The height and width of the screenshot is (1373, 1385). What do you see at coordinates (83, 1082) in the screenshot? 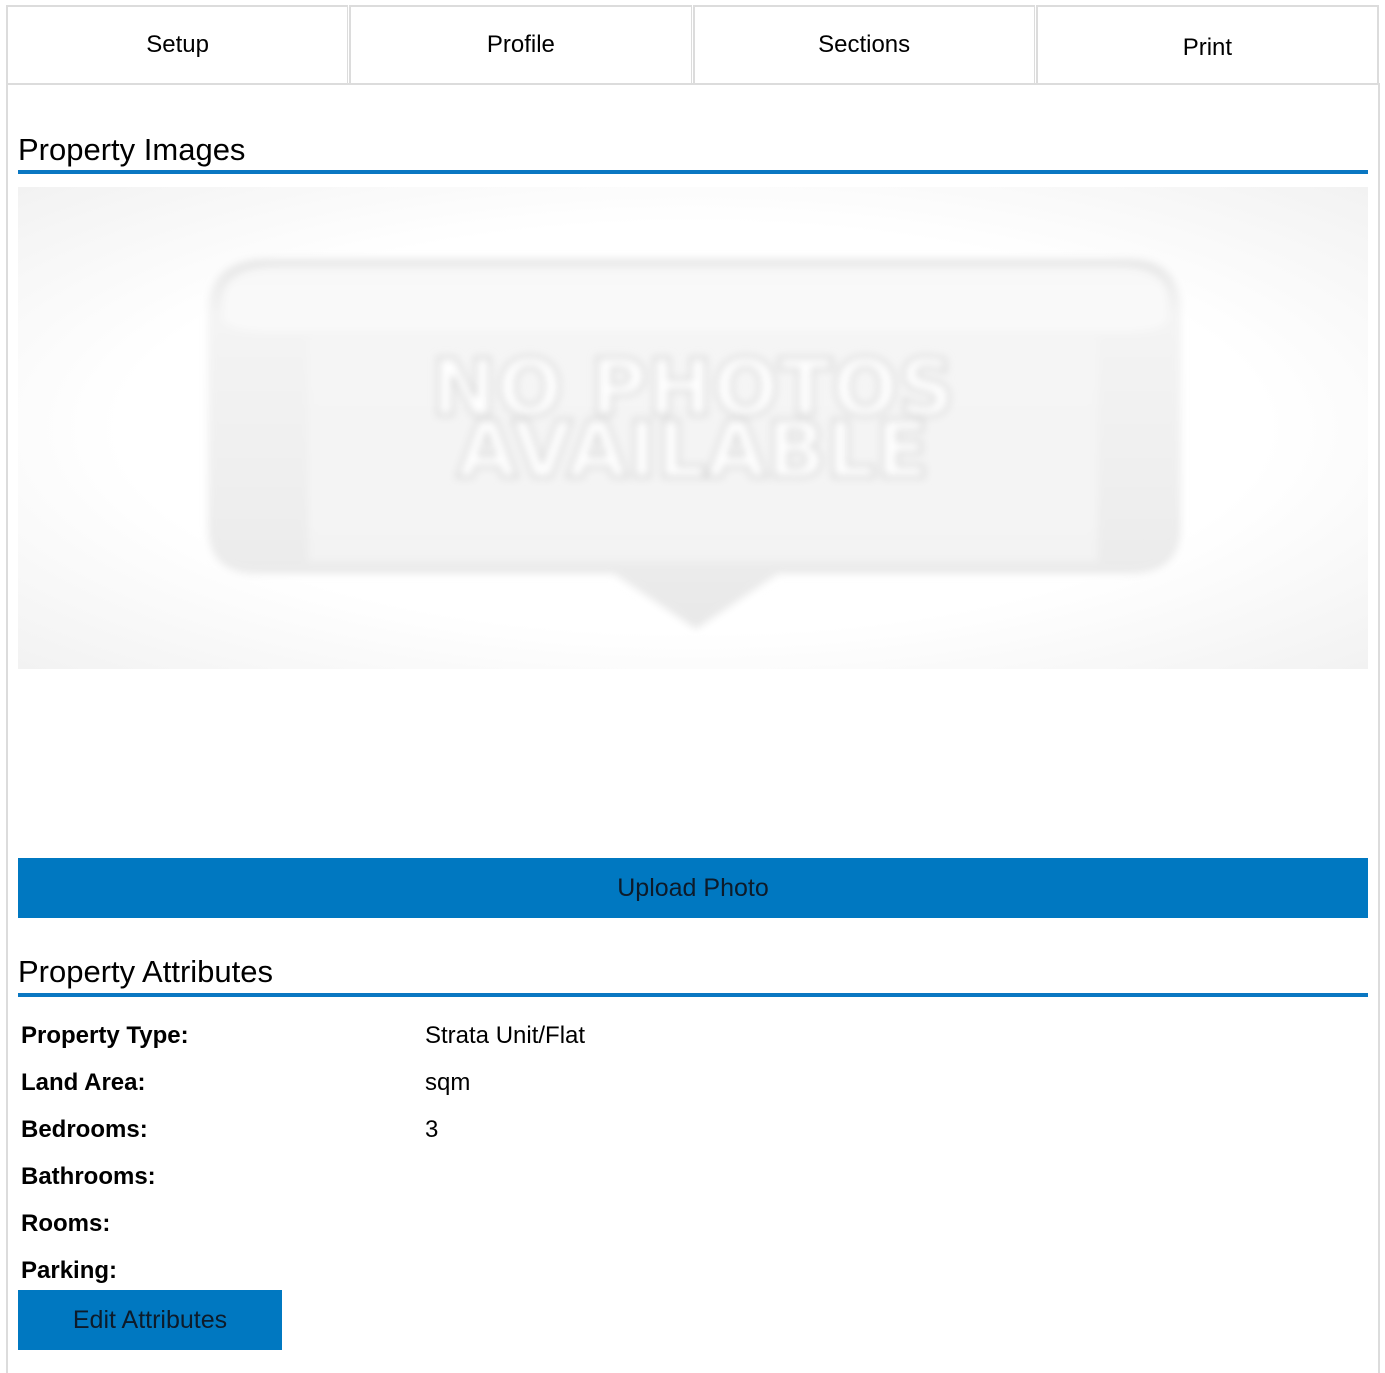
I see `attr-label: Land Area:` at bounding box center [83, 1082].